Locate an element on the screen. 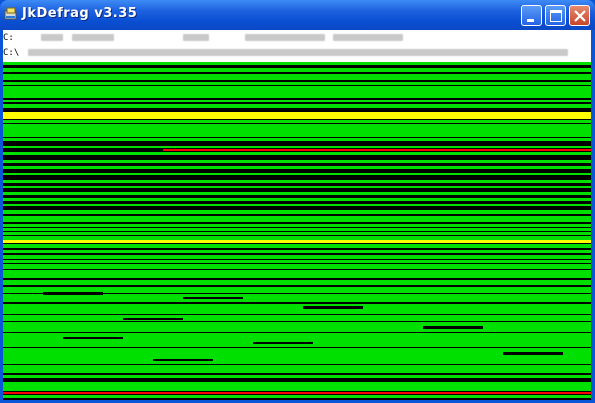  minimize-button is located at coordinates (531, 15).